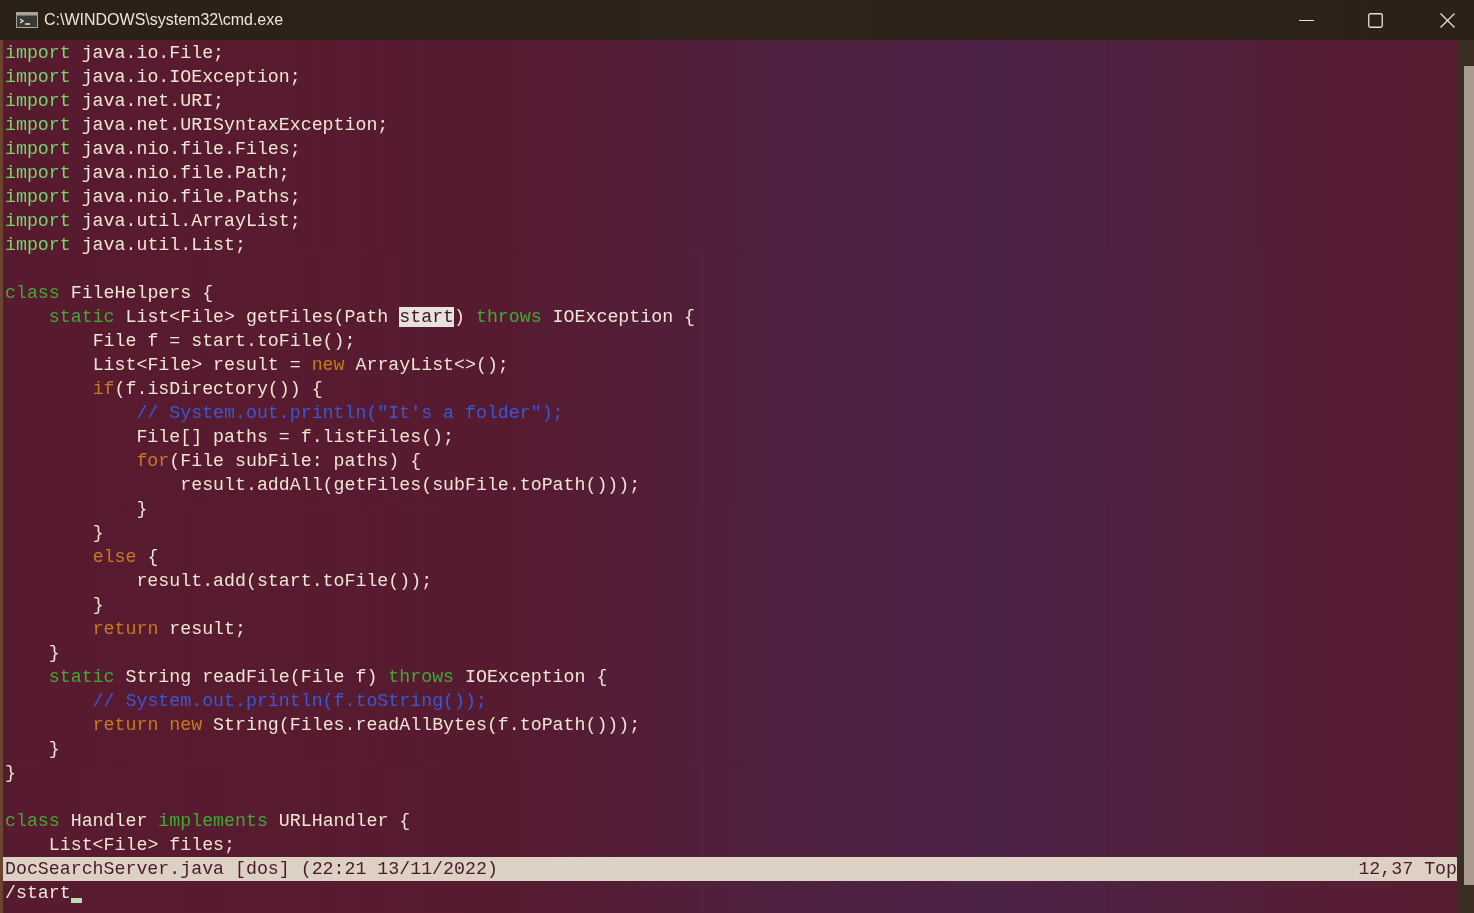  I want to click on code-line: List<File> result = new ArrayList<>();, so click(300, 365).